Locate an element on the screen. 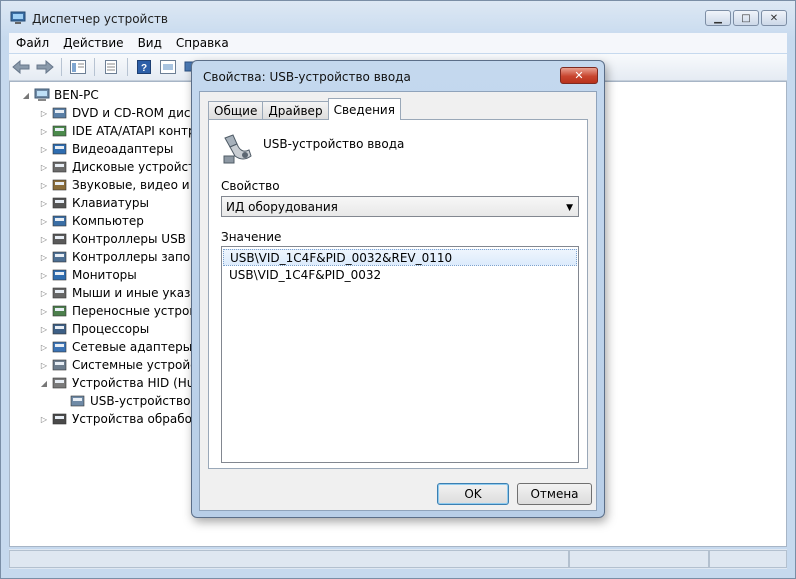 Image resolution: width=796 pixels, height=579 pixels. tree-item: ▷ Клавиатуры is located at coordinates (94, 203).